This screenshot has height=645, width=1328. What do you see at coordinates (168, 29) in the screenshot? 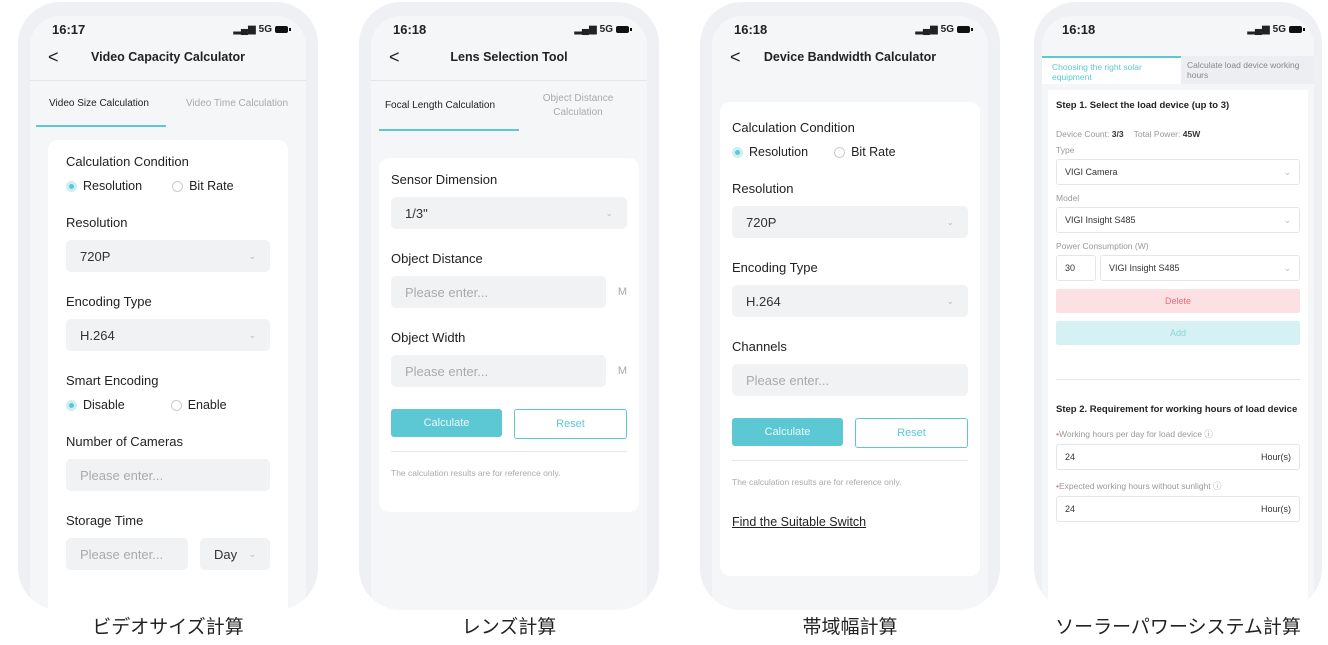
I see `status-bar: 16:17 ▂▄▆ 5G` at bounding box center [168, 29].